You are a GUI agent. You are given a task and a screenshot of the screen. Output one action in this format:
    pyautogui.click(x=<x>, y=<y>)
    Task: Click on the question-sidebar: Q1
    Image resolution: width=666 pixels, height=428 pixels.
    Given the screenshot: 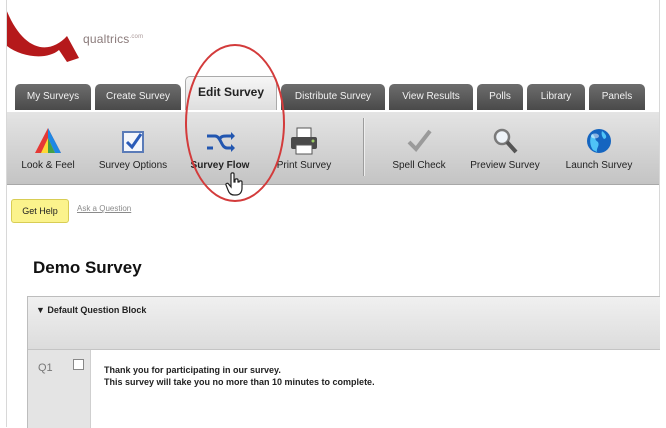 What is the action you would take?
    pyautogui.click(x=59, y=389)
    